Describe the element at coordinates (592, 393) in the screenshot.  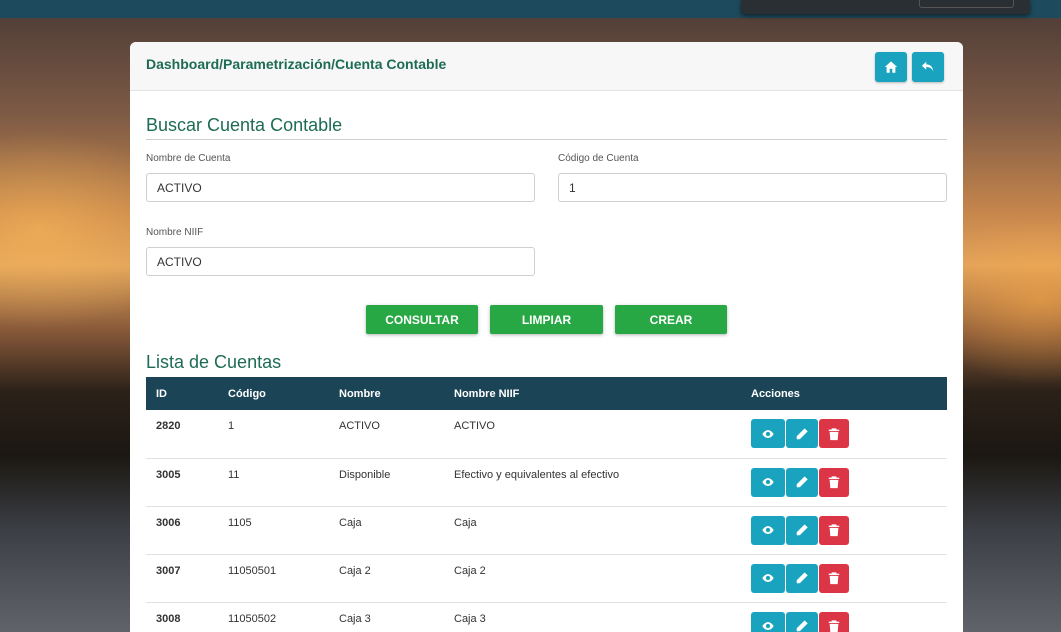
I see `column-header-nombre-niif: Nombre NIIF` at that location.